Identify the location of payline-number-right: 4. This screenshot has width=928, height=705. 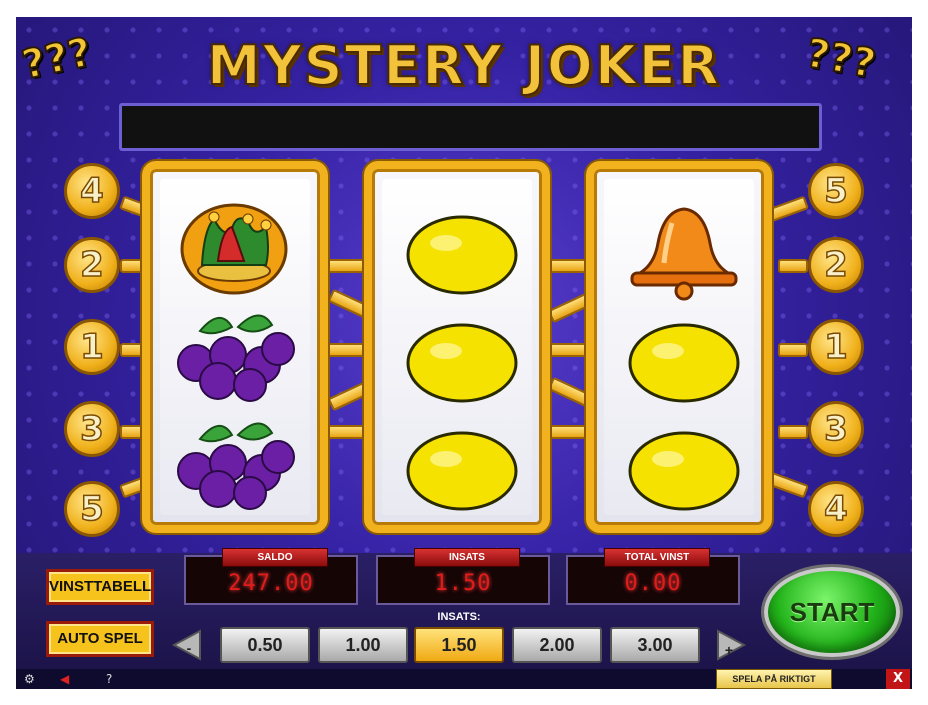
(836, 509).